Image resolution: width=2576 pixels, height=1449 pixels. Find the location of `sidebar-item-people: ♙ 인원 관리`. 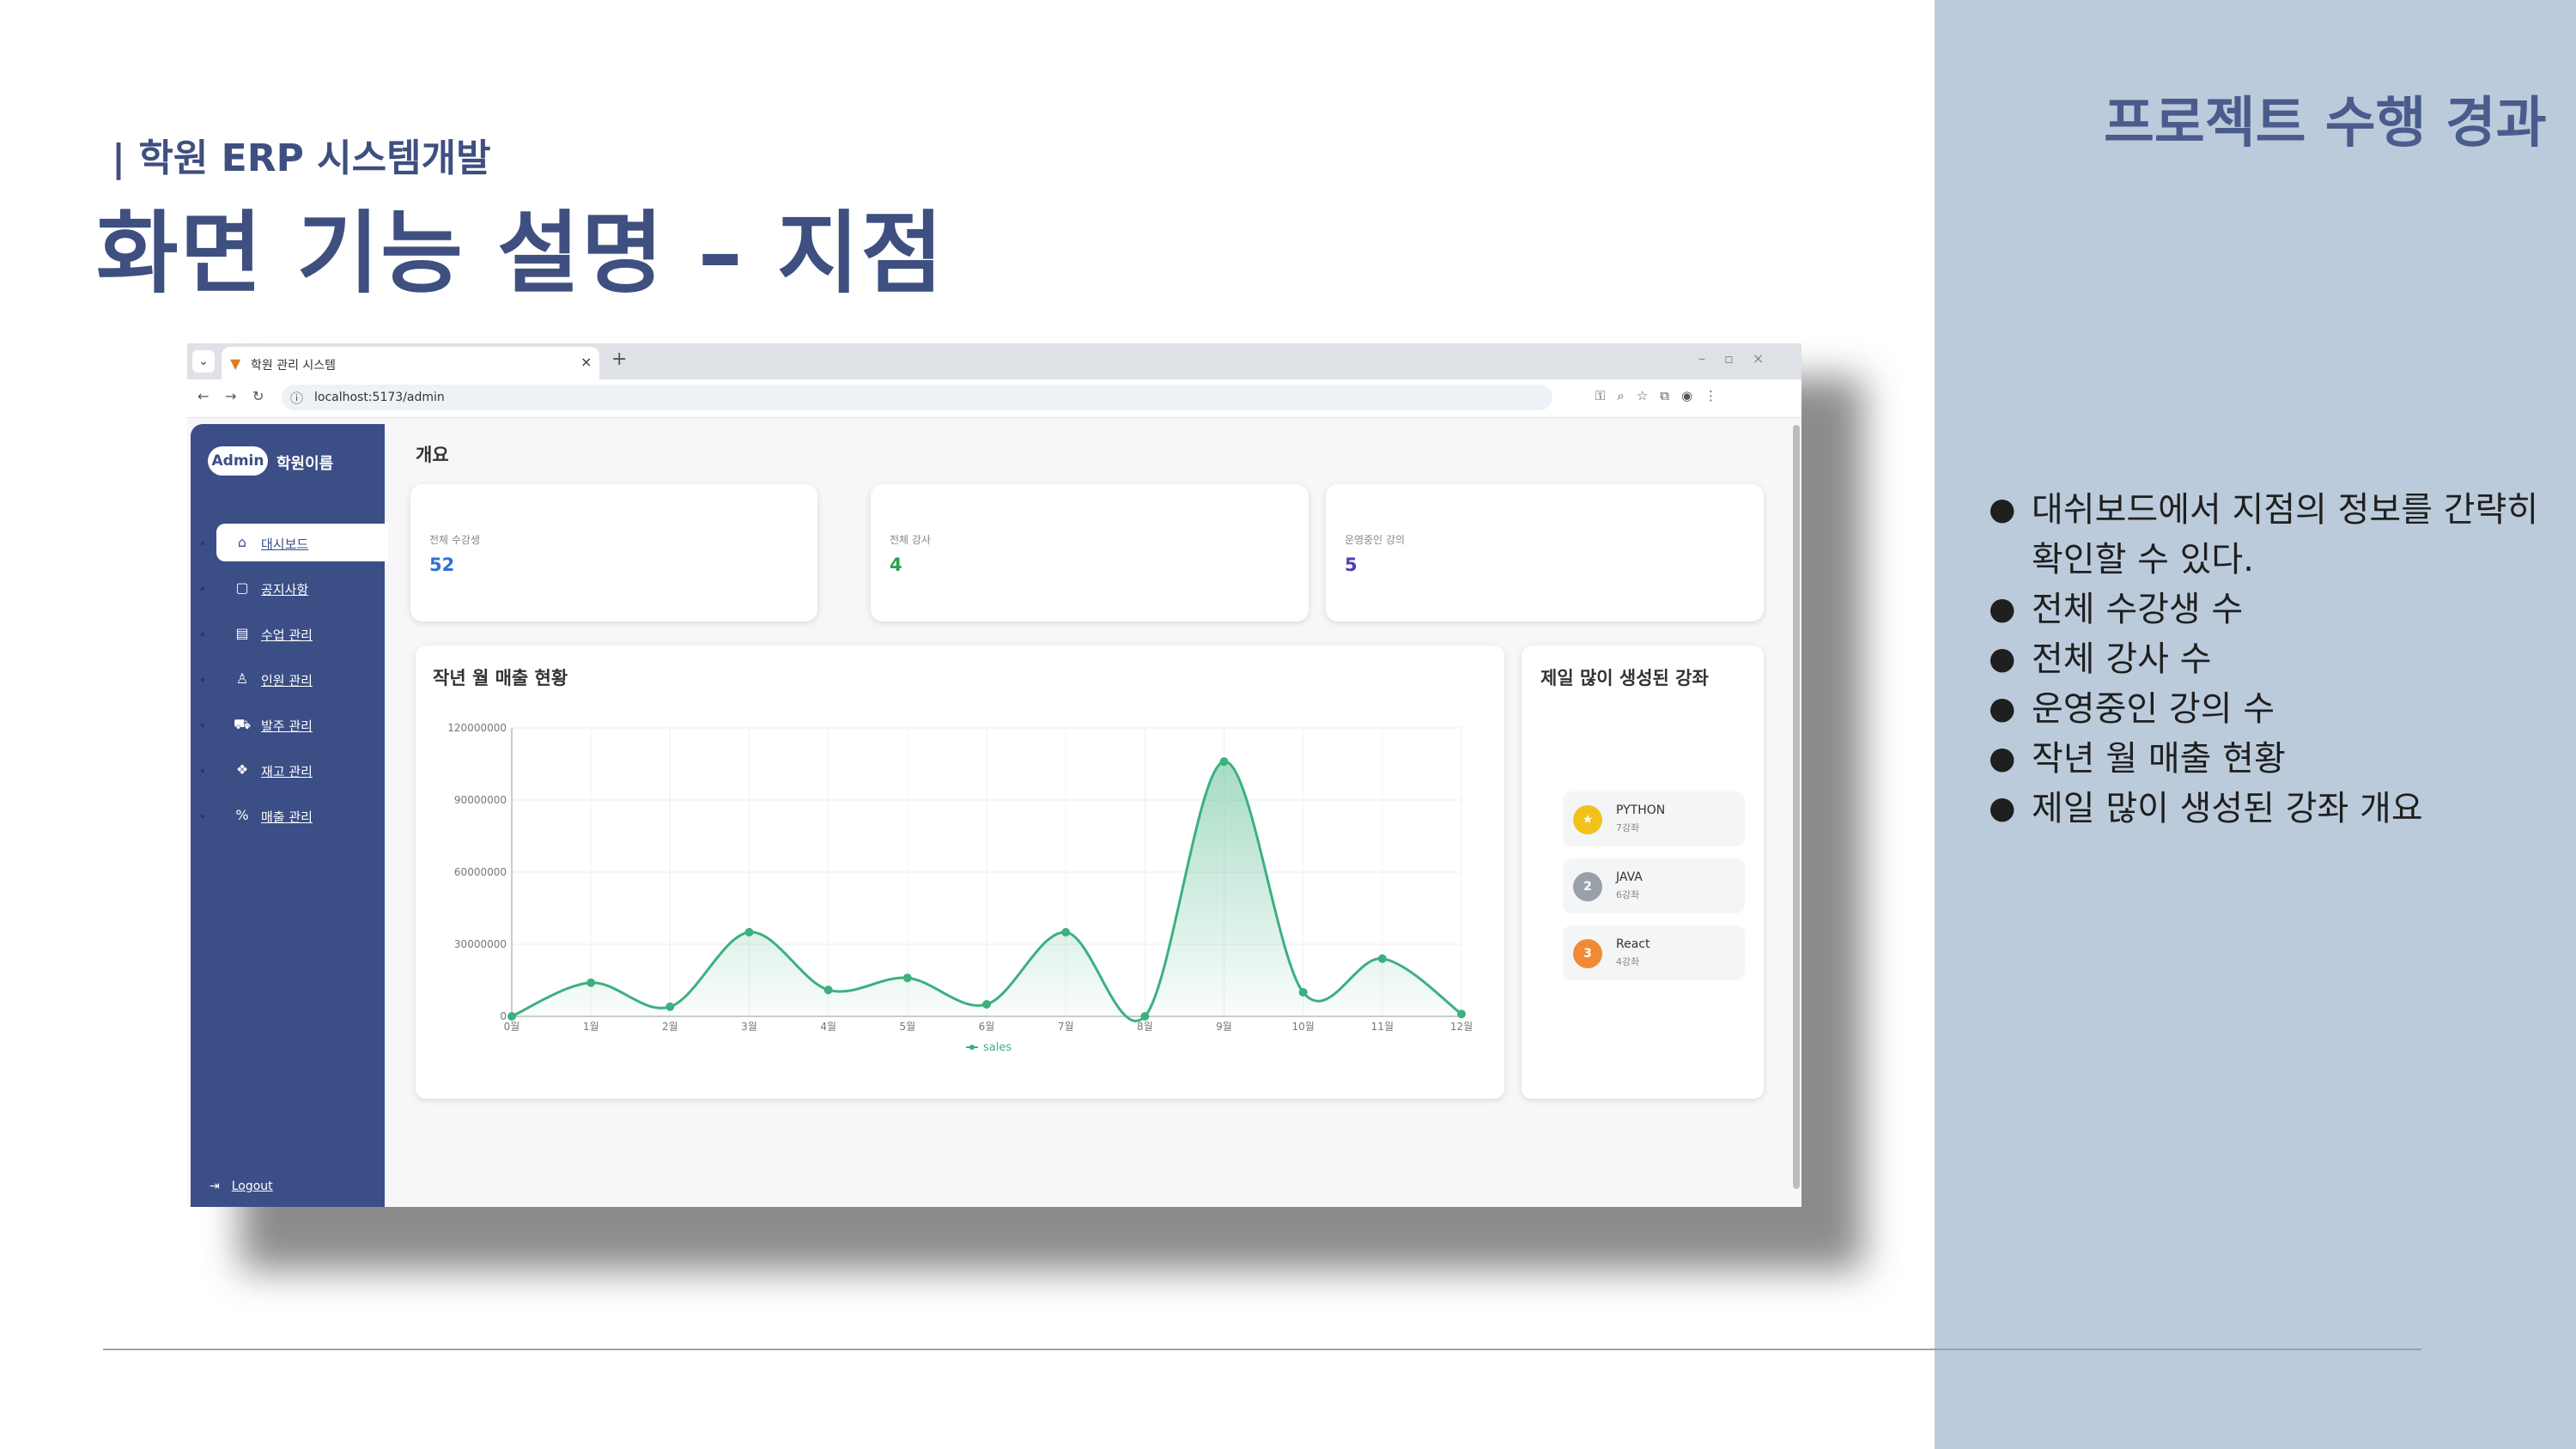

sidebar-item-people: ♙ 인원 관리 is located at coordinates (288, 679).